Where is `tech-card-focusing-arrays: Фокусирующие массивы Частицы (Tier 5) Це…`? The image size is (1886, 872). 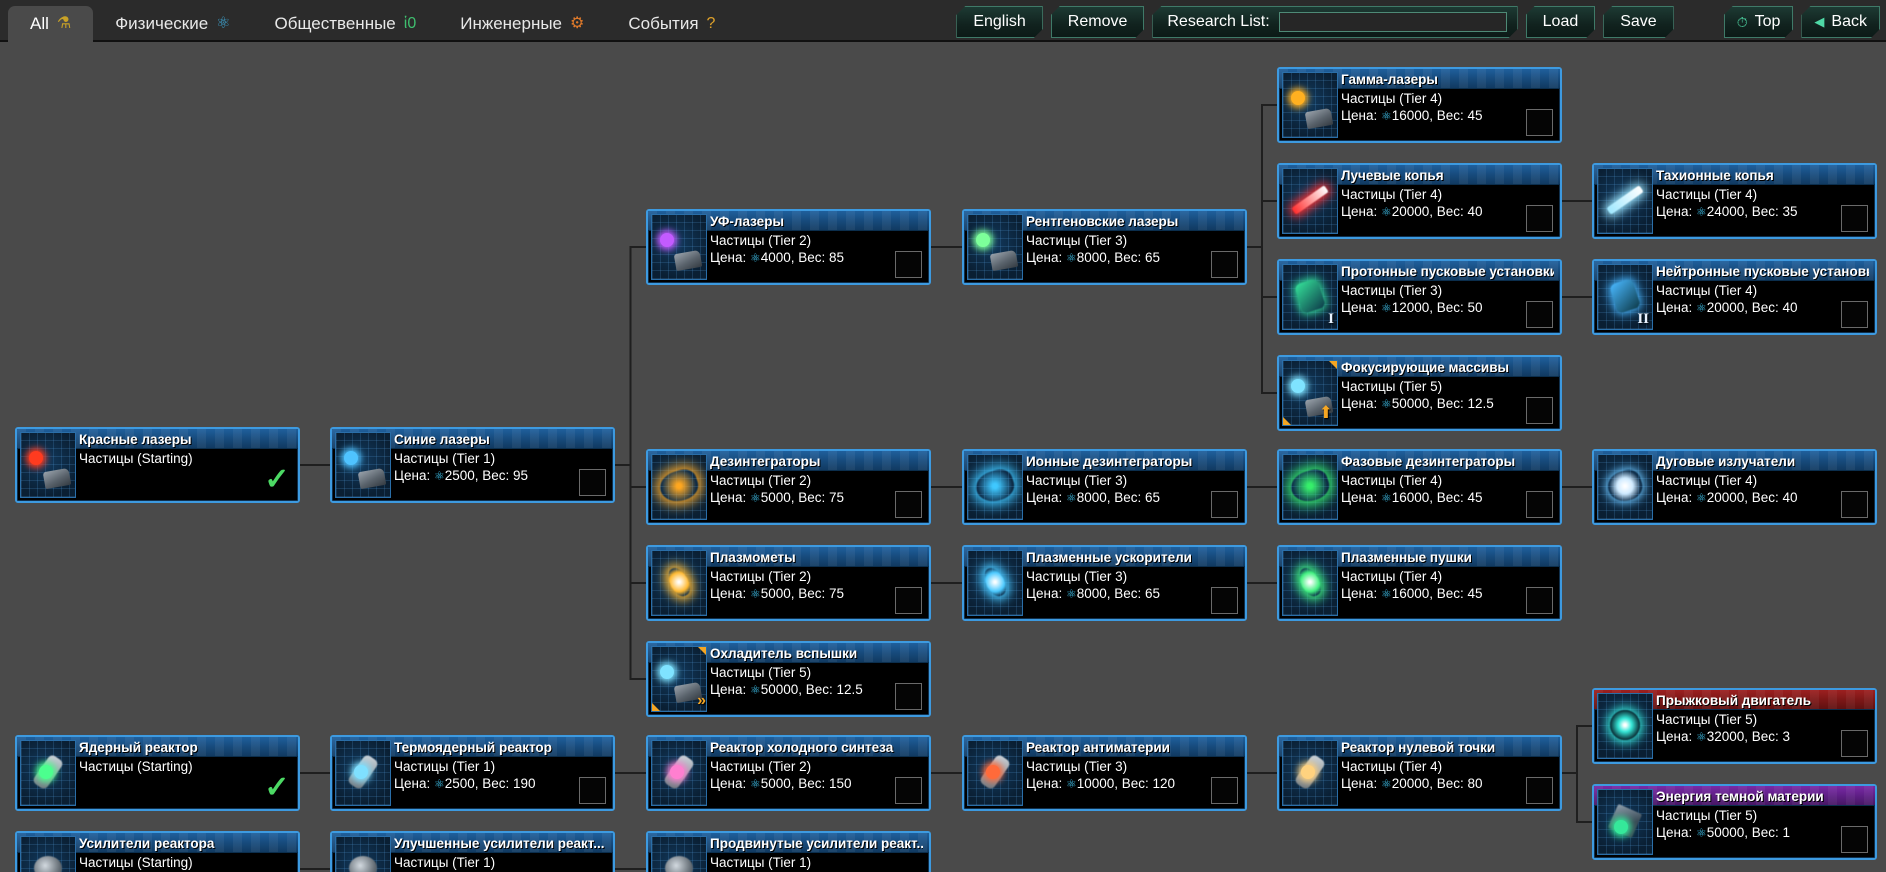
tech-card-focusing-arrays: Фокусирующие массивы Частицы (Tier 5) Це… is located at coordinates (1419, 393).